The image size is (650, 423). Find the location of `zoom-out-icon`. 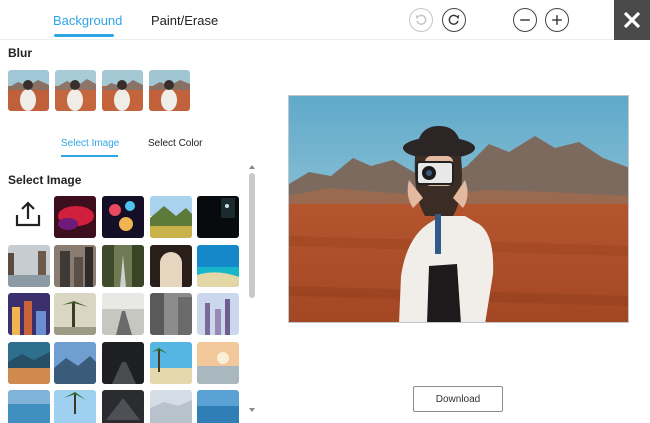

zoom-out-icon is located at coordinates (525, 20).